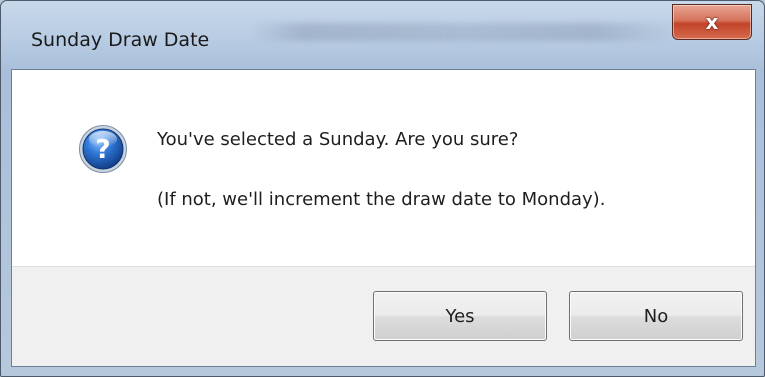  What do you see at coordinates (656, 316) in the screenshot?
I see `no-button: No` at bounding box center [656, 316].